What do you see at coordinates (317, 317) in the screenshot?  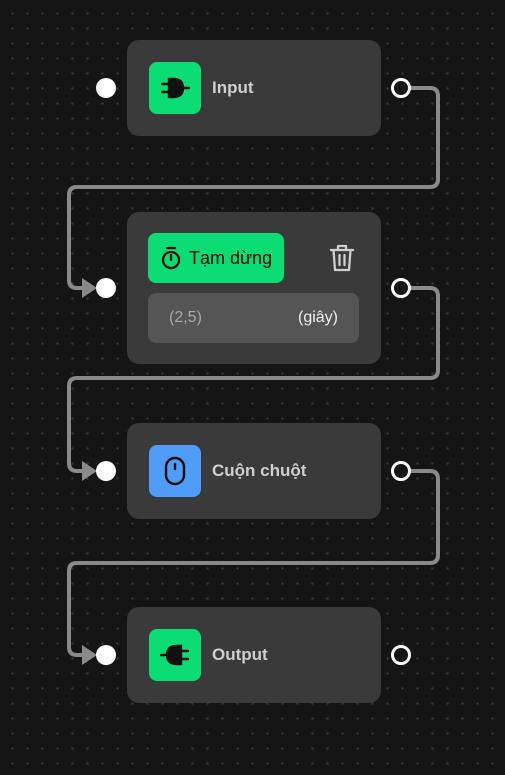 I see `duration-unit-label: (giây)` at bounding box center [317, 317].